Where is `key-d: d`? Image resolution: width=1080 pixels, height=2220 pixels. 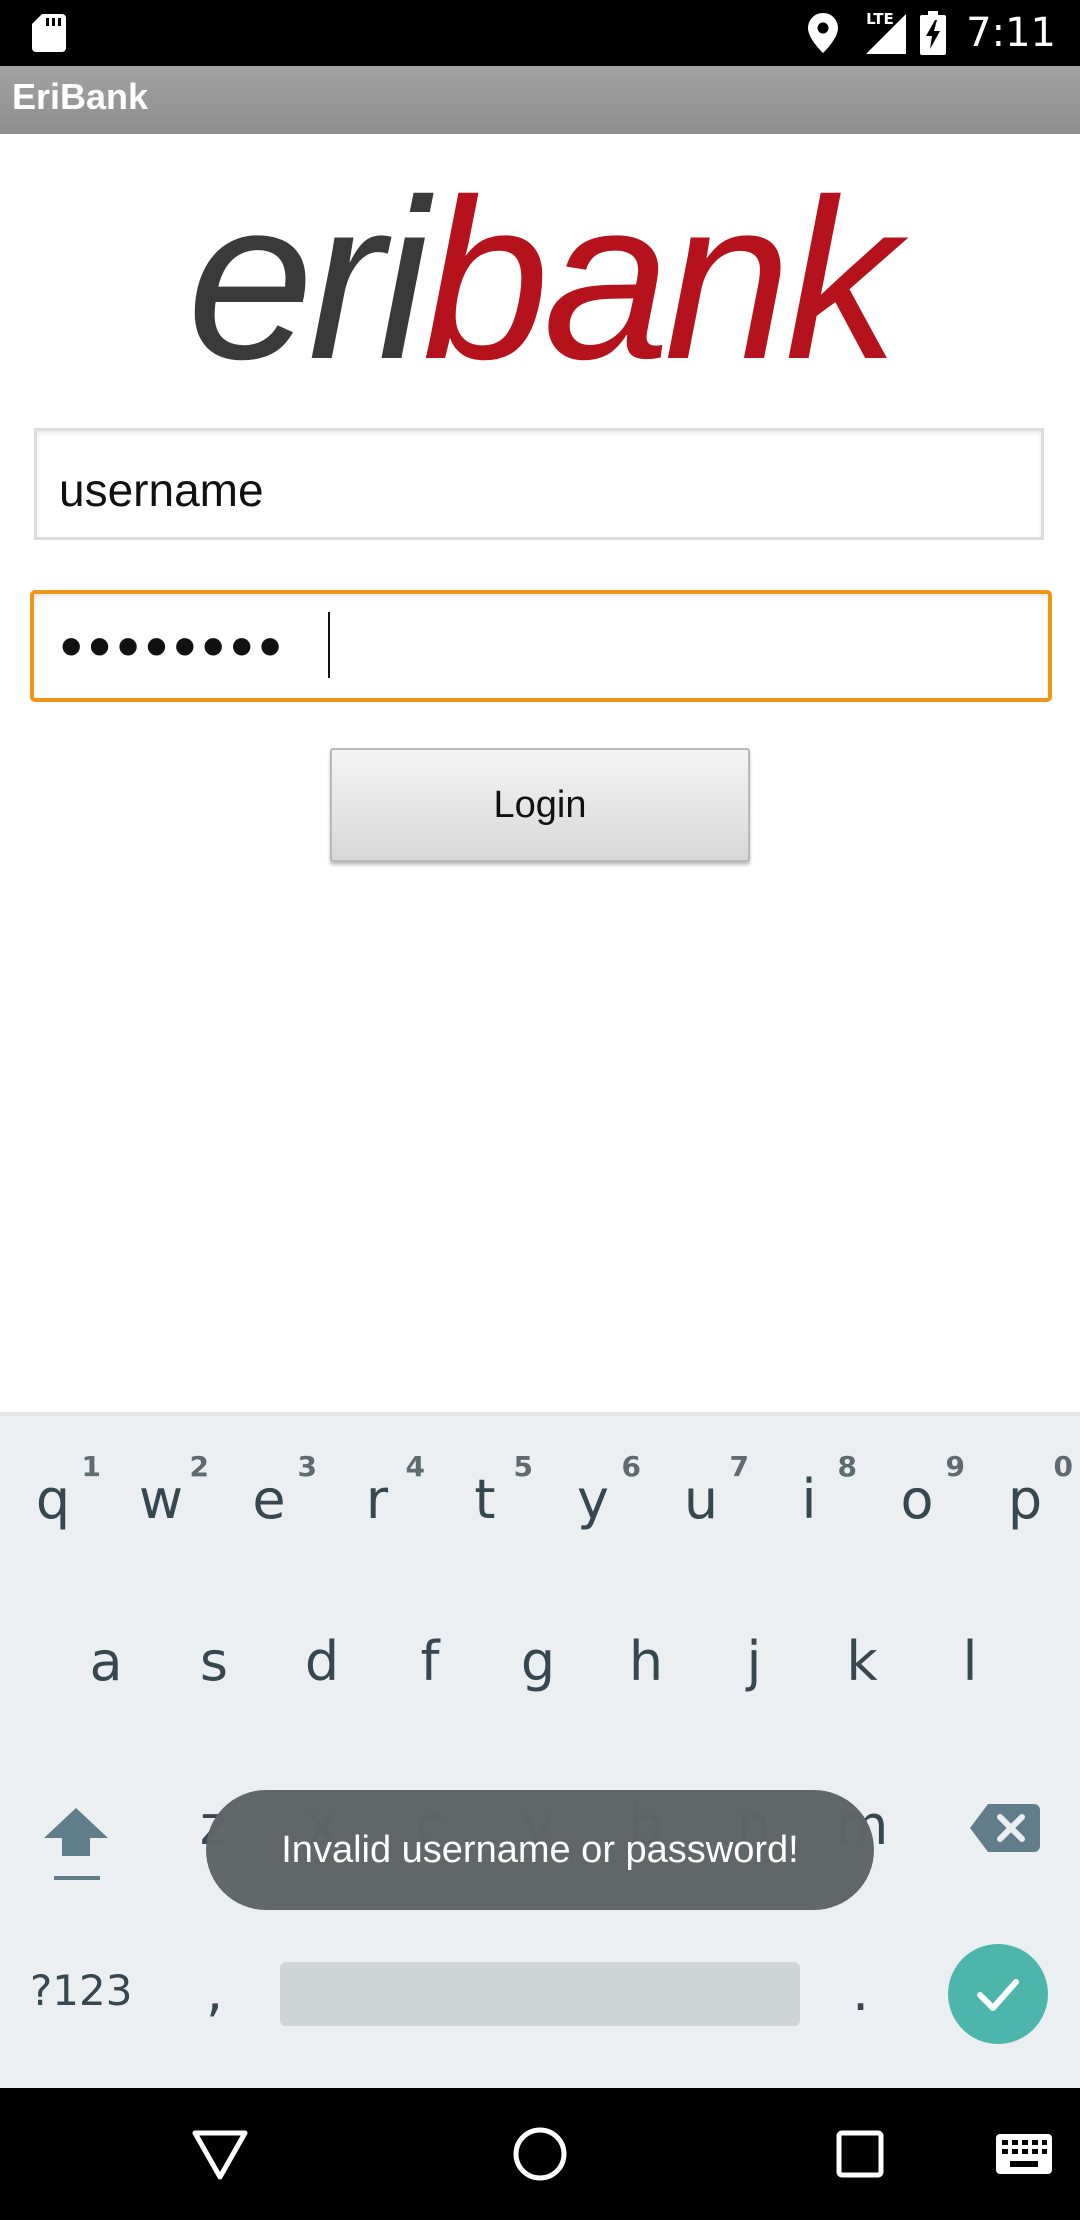
key-d: d is located at coordinates (322, 1675).